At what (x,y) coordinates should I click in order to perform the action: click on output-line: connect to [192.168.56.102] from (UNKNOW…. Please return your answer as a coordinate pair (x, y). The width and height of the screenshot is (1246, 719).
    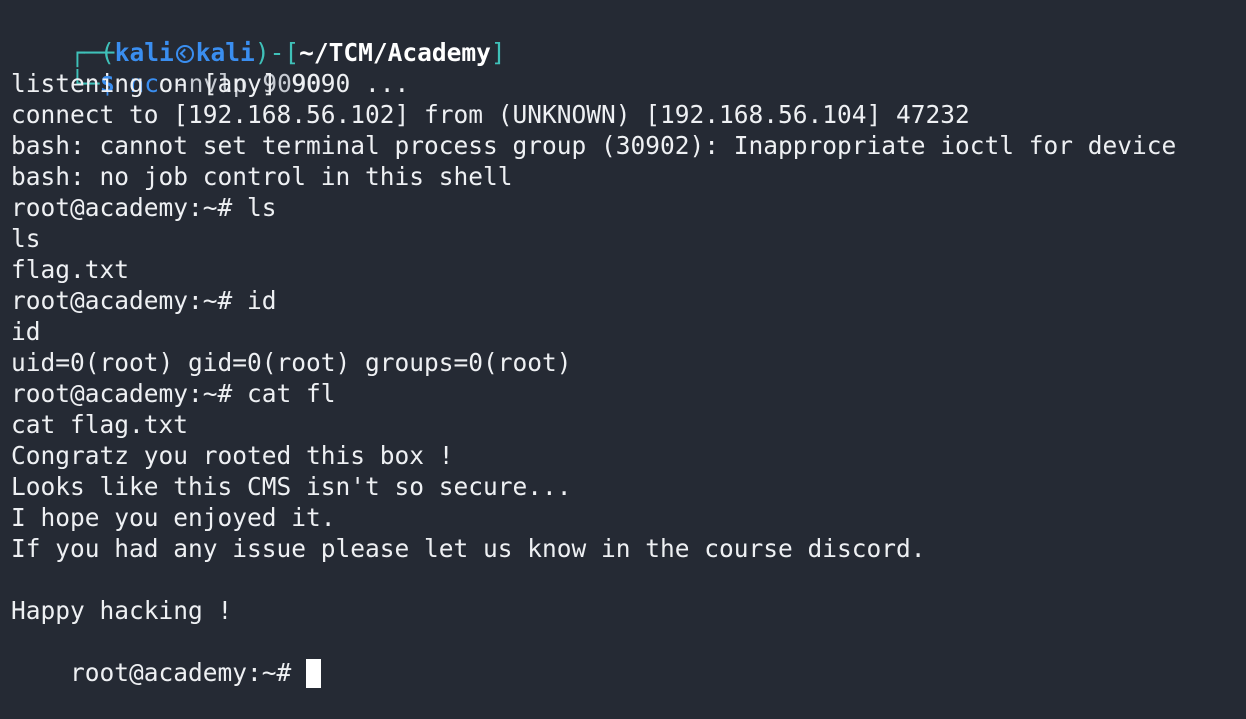
    Looking at the image, I should click on (490, 114).